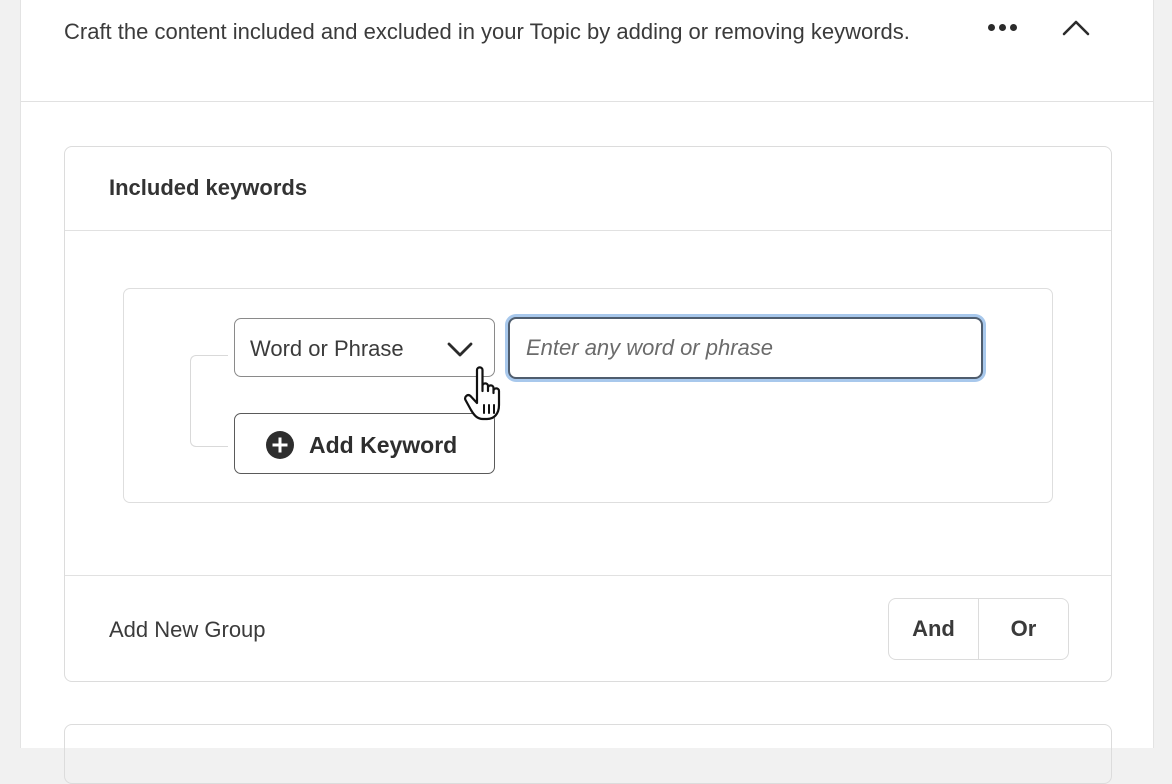 The width and height of the screenshot is (1172, 784). I want to click on add-new-group-label: Add New Group, so click(187, 629).